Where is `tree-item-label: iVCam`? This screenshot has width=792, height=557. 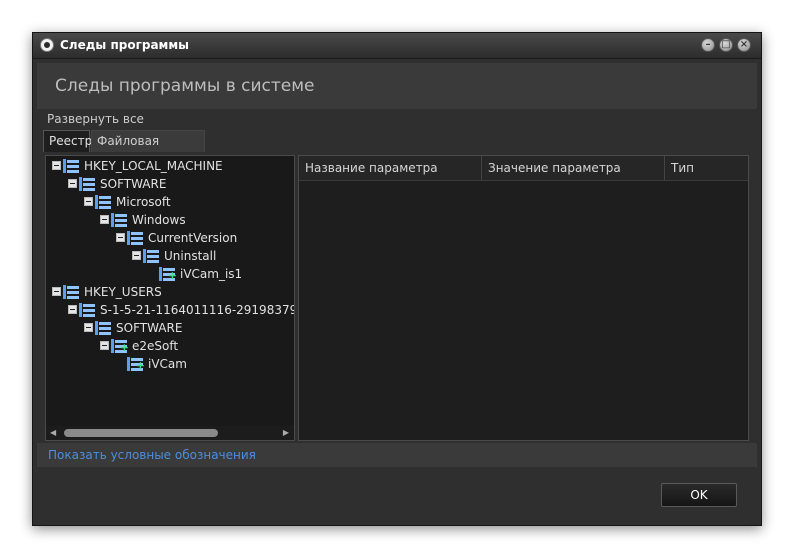
tree-item-label: iVCam is located at coordinates (167, 364).